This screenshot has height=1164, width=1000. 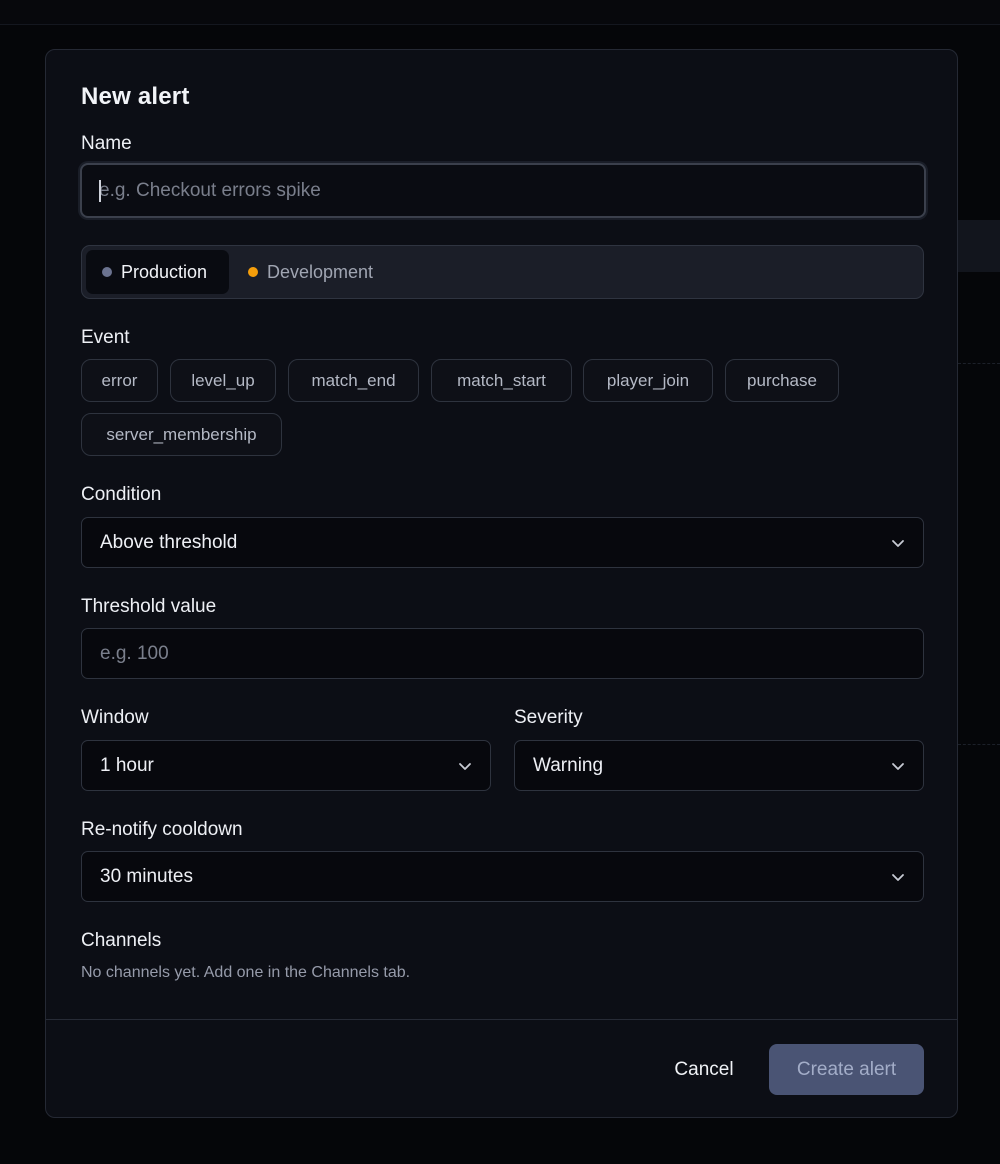 I want to click on create-alert-button: Create alert, so click(x=846, y=1069).